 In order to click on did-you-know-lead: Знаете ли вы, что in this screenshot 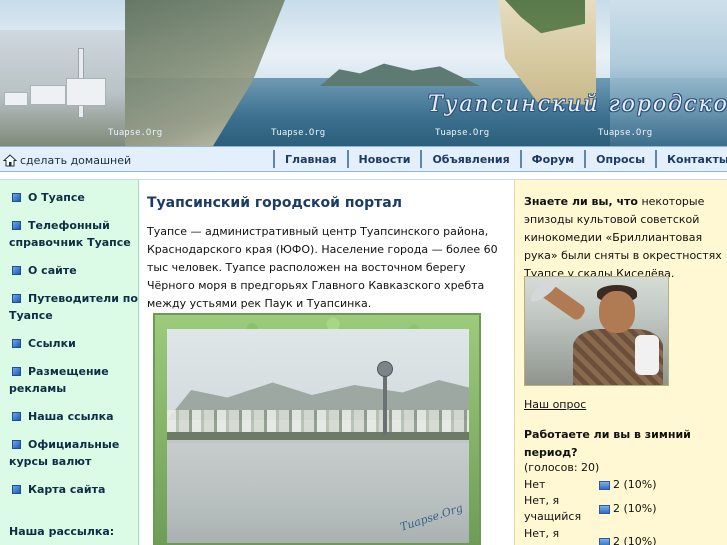, I will do `click(581, 201)`.